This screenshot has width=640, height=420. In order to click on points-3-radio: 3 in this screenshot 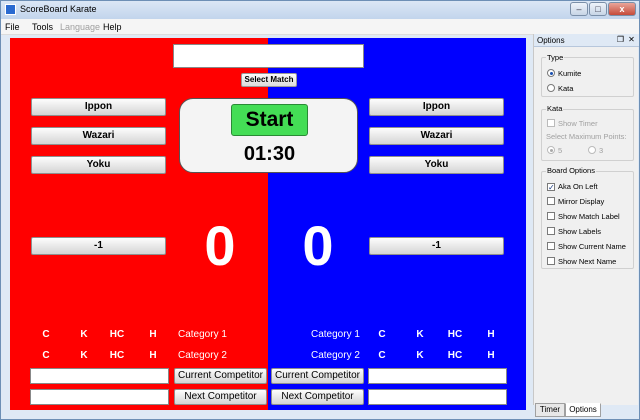, I will do `click(595, 150)`.